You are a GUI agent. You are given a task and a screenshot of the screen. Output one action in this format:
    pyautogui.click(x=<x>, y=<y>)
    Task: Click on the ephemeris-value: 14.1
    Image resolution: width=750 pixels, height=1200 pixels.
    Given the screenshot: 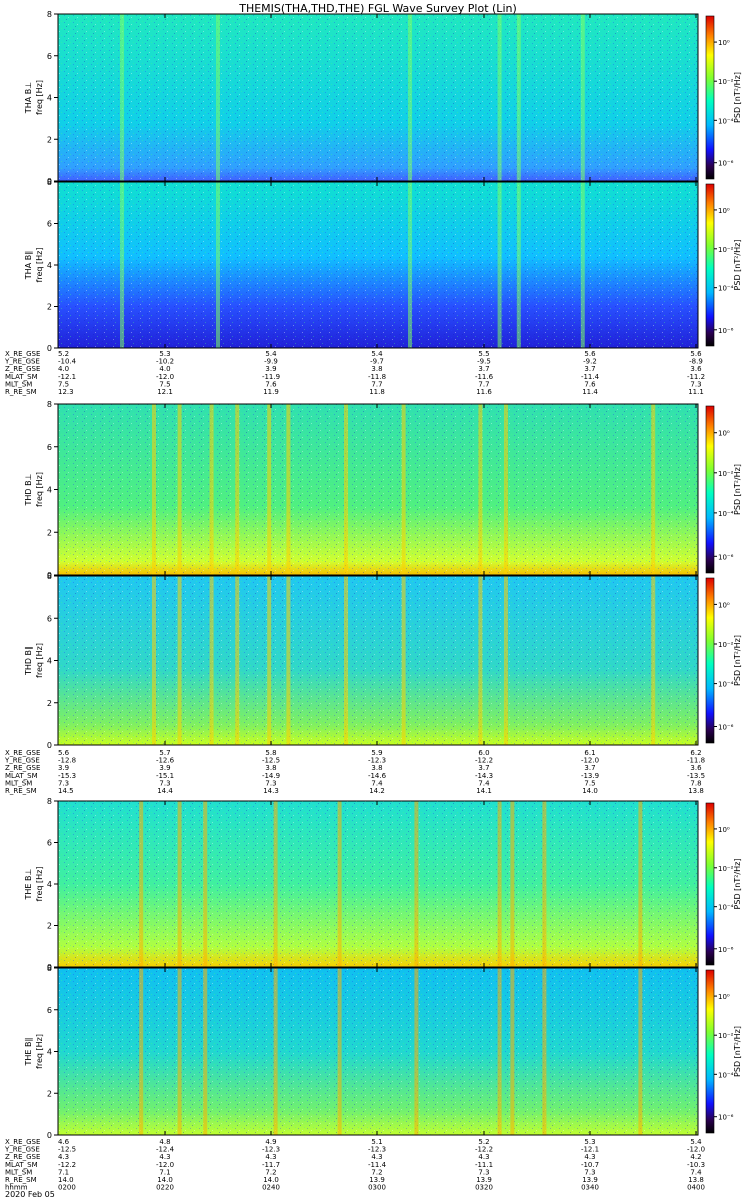 What is the action you would take?
    pyautogui.click(x=484, y=791)
    